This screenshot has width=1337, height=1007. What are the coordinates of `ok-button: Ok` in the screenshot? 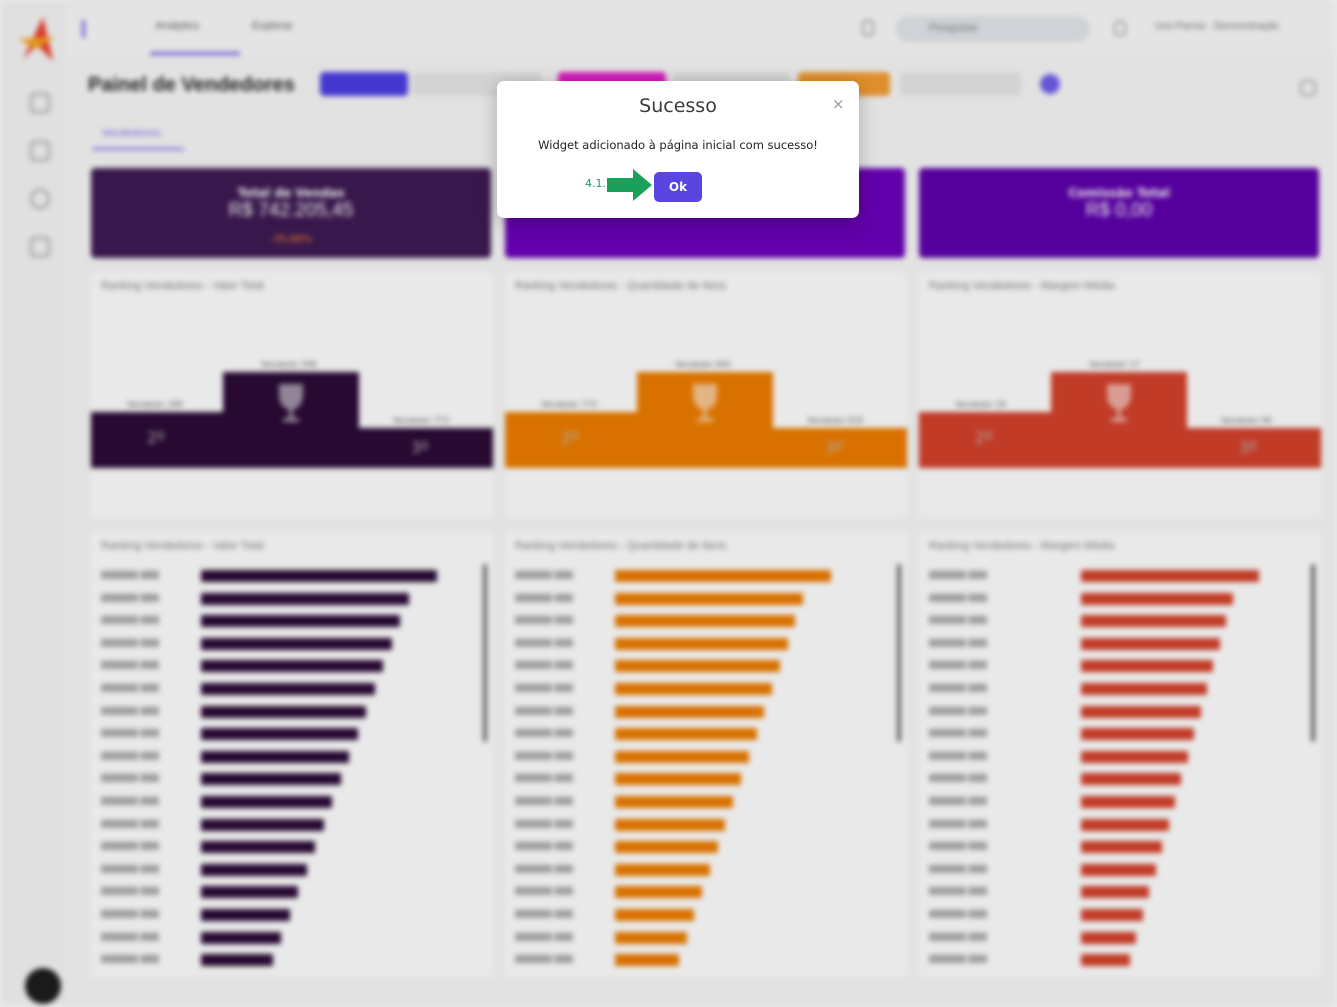 It's located at (678, 187).